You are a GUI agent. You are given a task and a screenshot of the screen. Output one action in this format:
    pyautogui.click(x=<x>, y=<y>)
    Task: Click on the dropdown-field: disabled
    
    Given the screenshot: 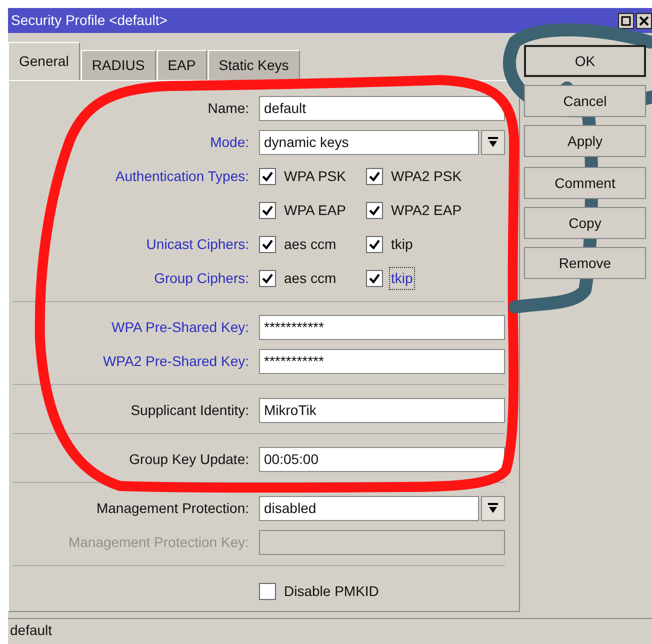 What is the action you would take?
    pyautogui.click(x=369, y=508)
    